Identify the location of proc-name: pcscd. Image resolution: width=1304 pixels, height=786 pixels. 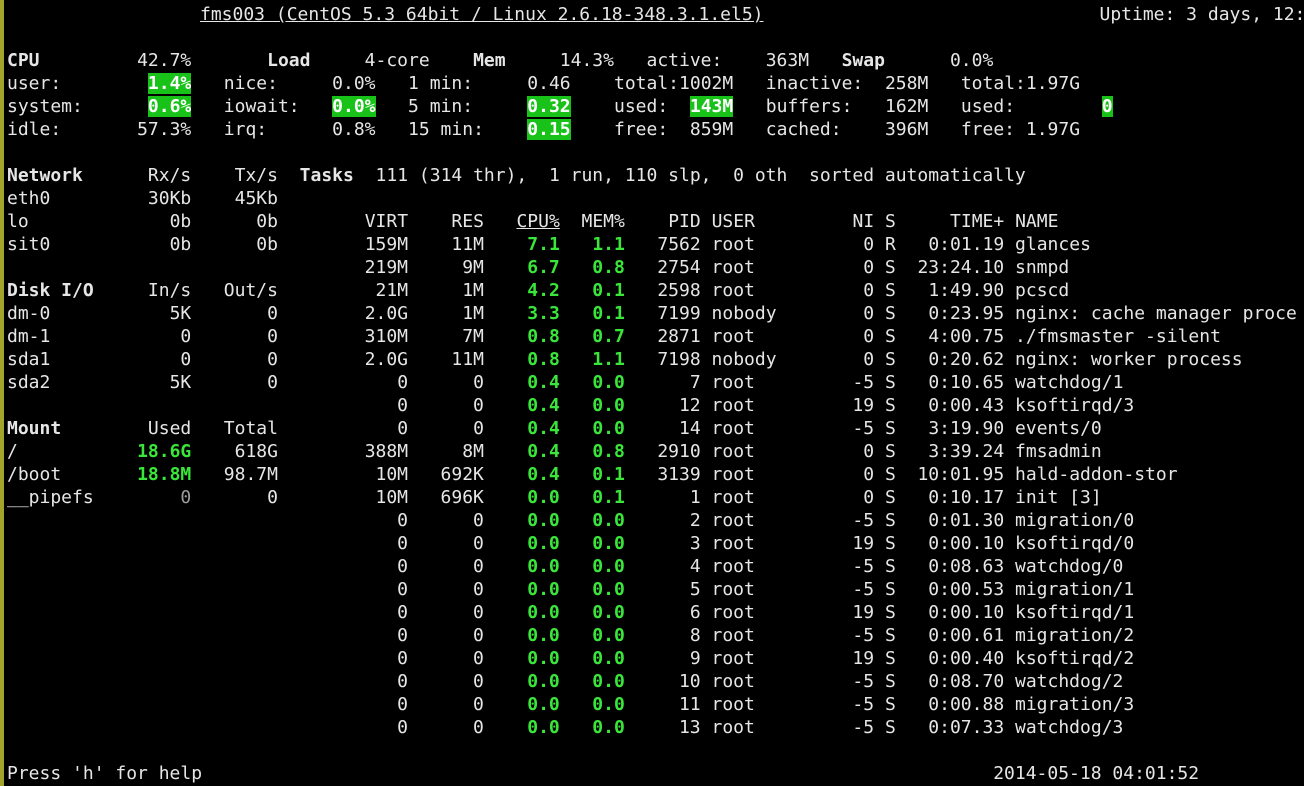
(1042, 290).